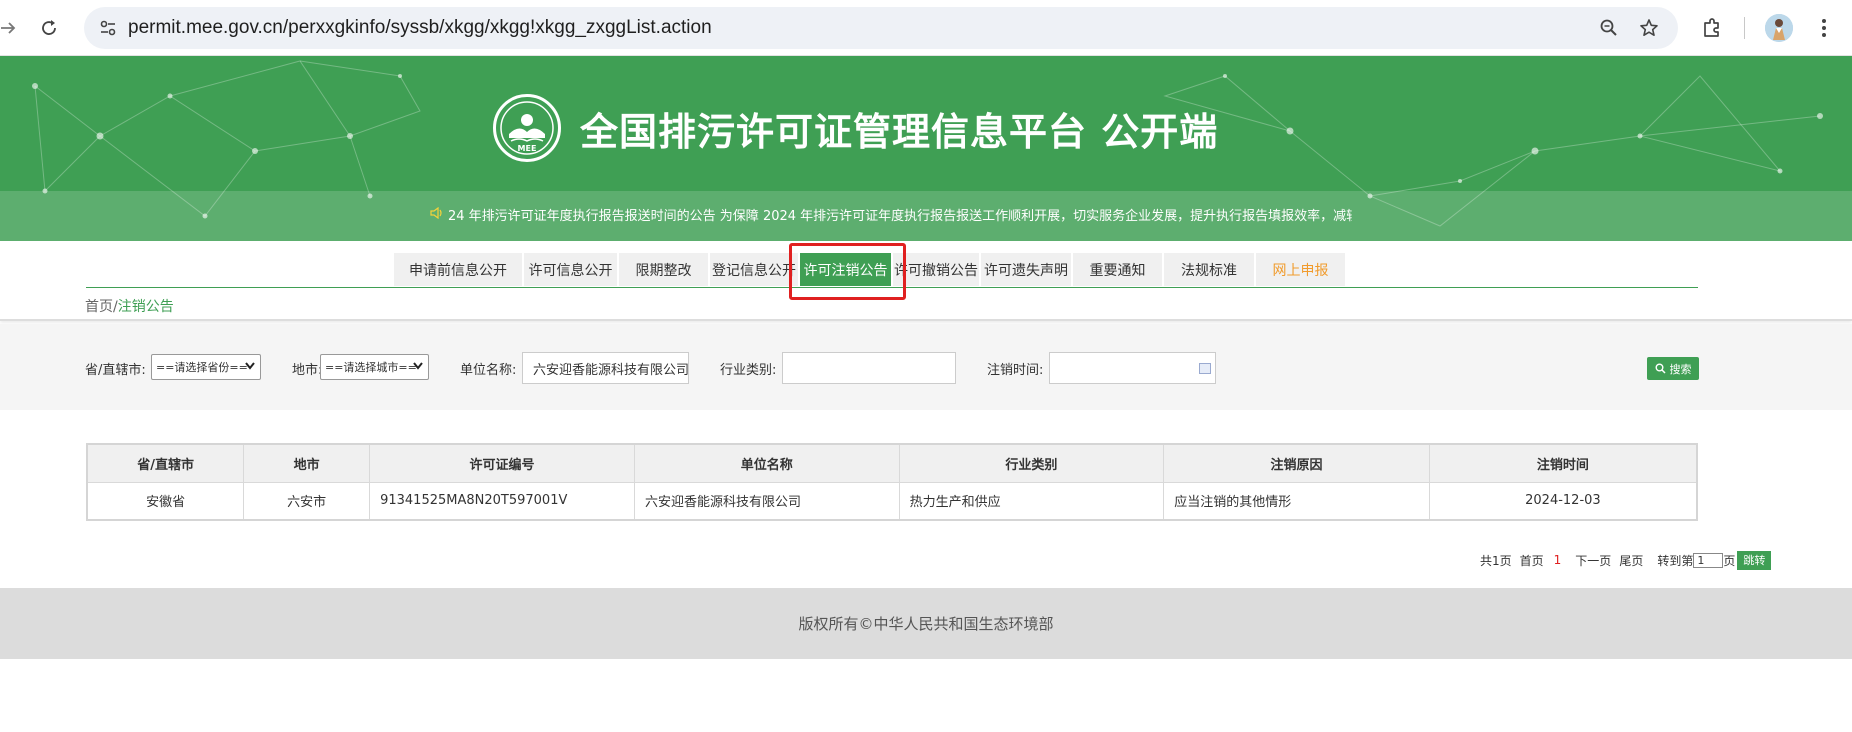 The image size is (1852, 732). I want to click on tab-pre-application-disclosure: 申请前信息公开, so click(458, 269).